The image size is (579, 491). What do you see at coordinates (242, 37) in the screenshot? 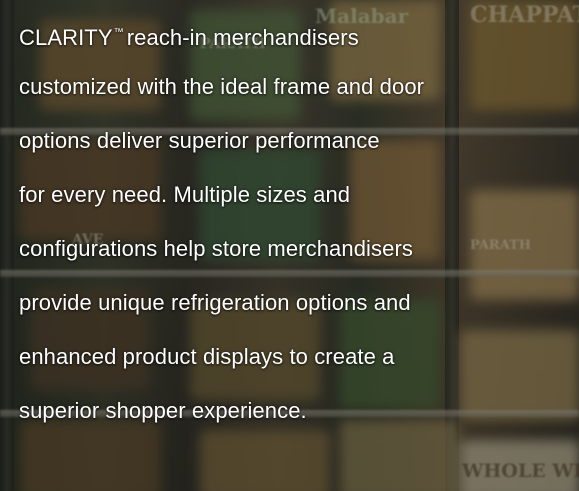
I see `text-line-rest: reach-in merchandisers` at bounding box center [242, 37].